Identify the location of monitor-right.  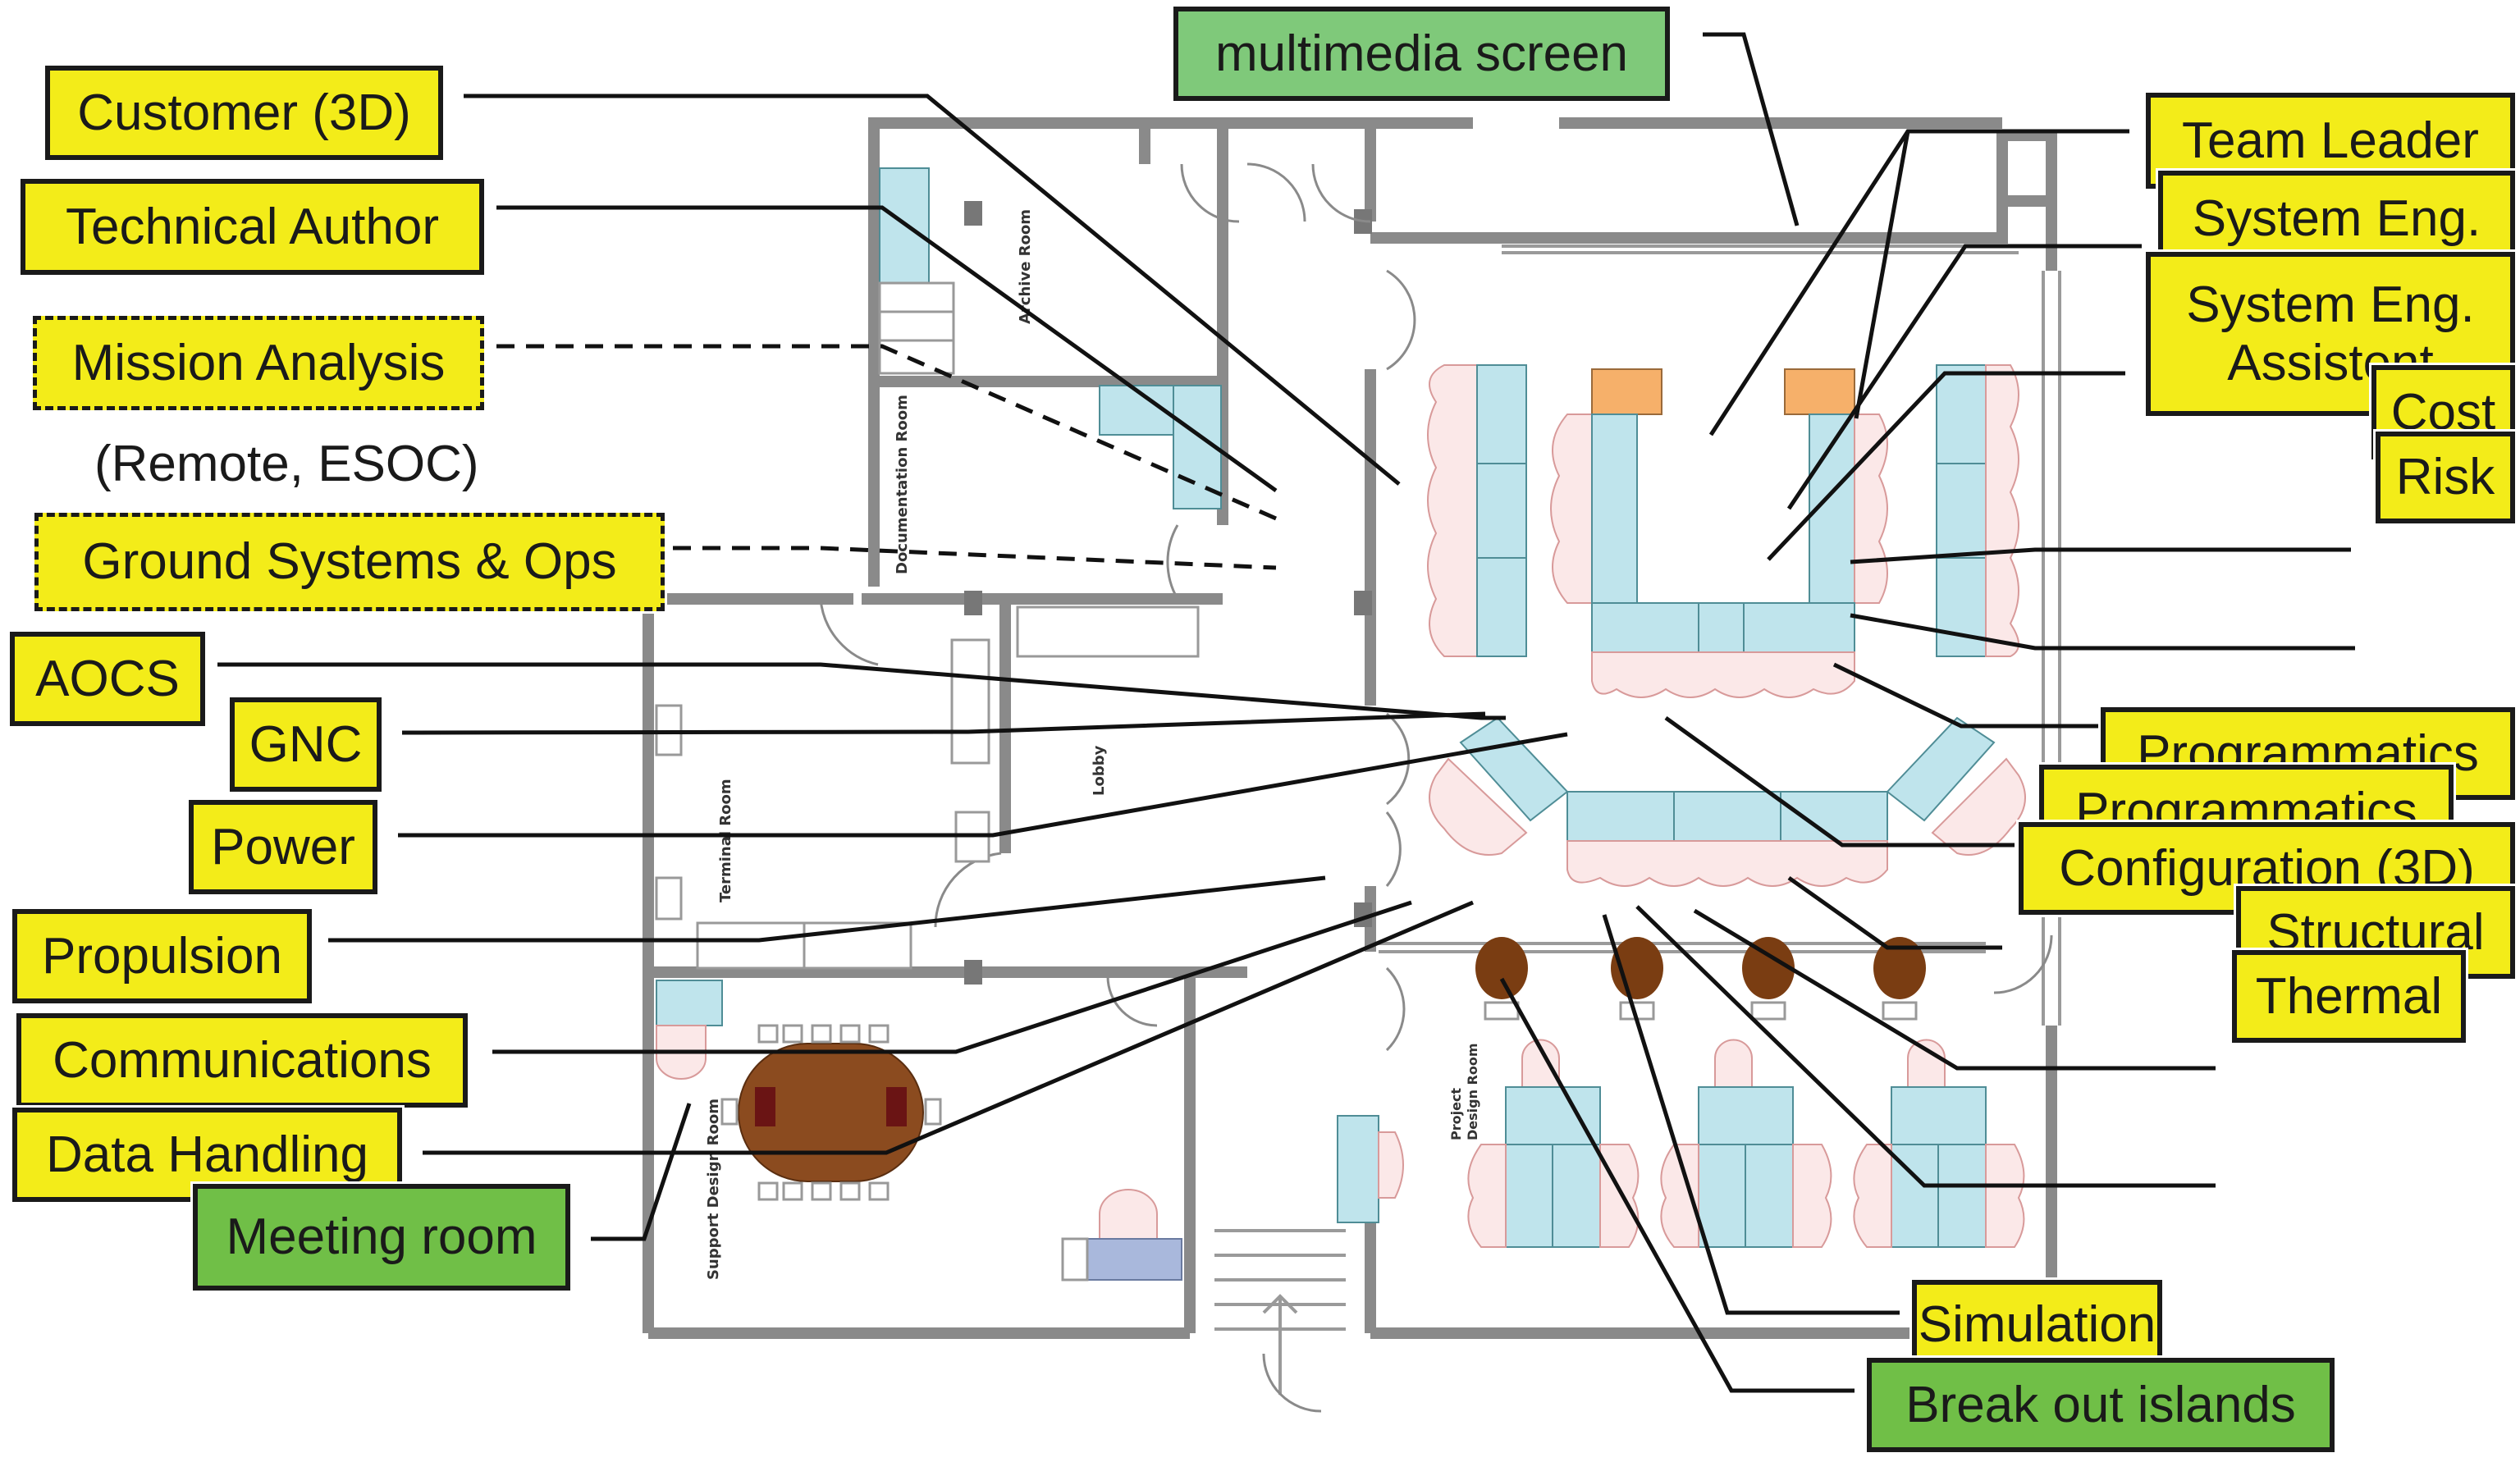
(1819, 392).